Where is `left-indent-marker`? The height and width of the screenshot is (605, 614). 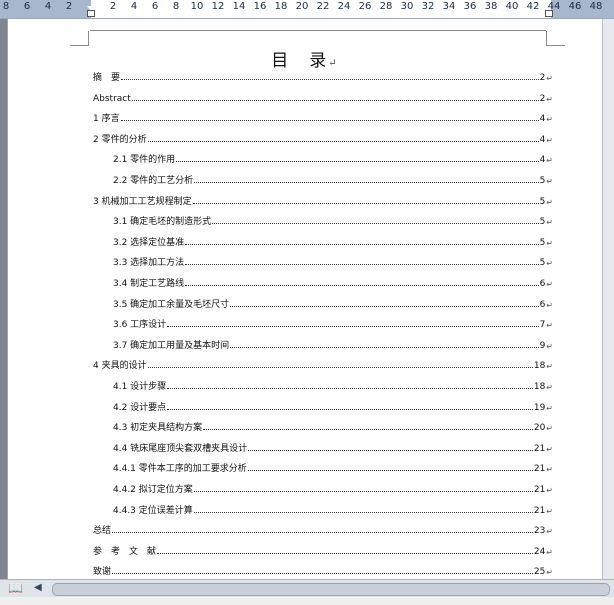 left-indent-marker is located at coordinates (91, 13).